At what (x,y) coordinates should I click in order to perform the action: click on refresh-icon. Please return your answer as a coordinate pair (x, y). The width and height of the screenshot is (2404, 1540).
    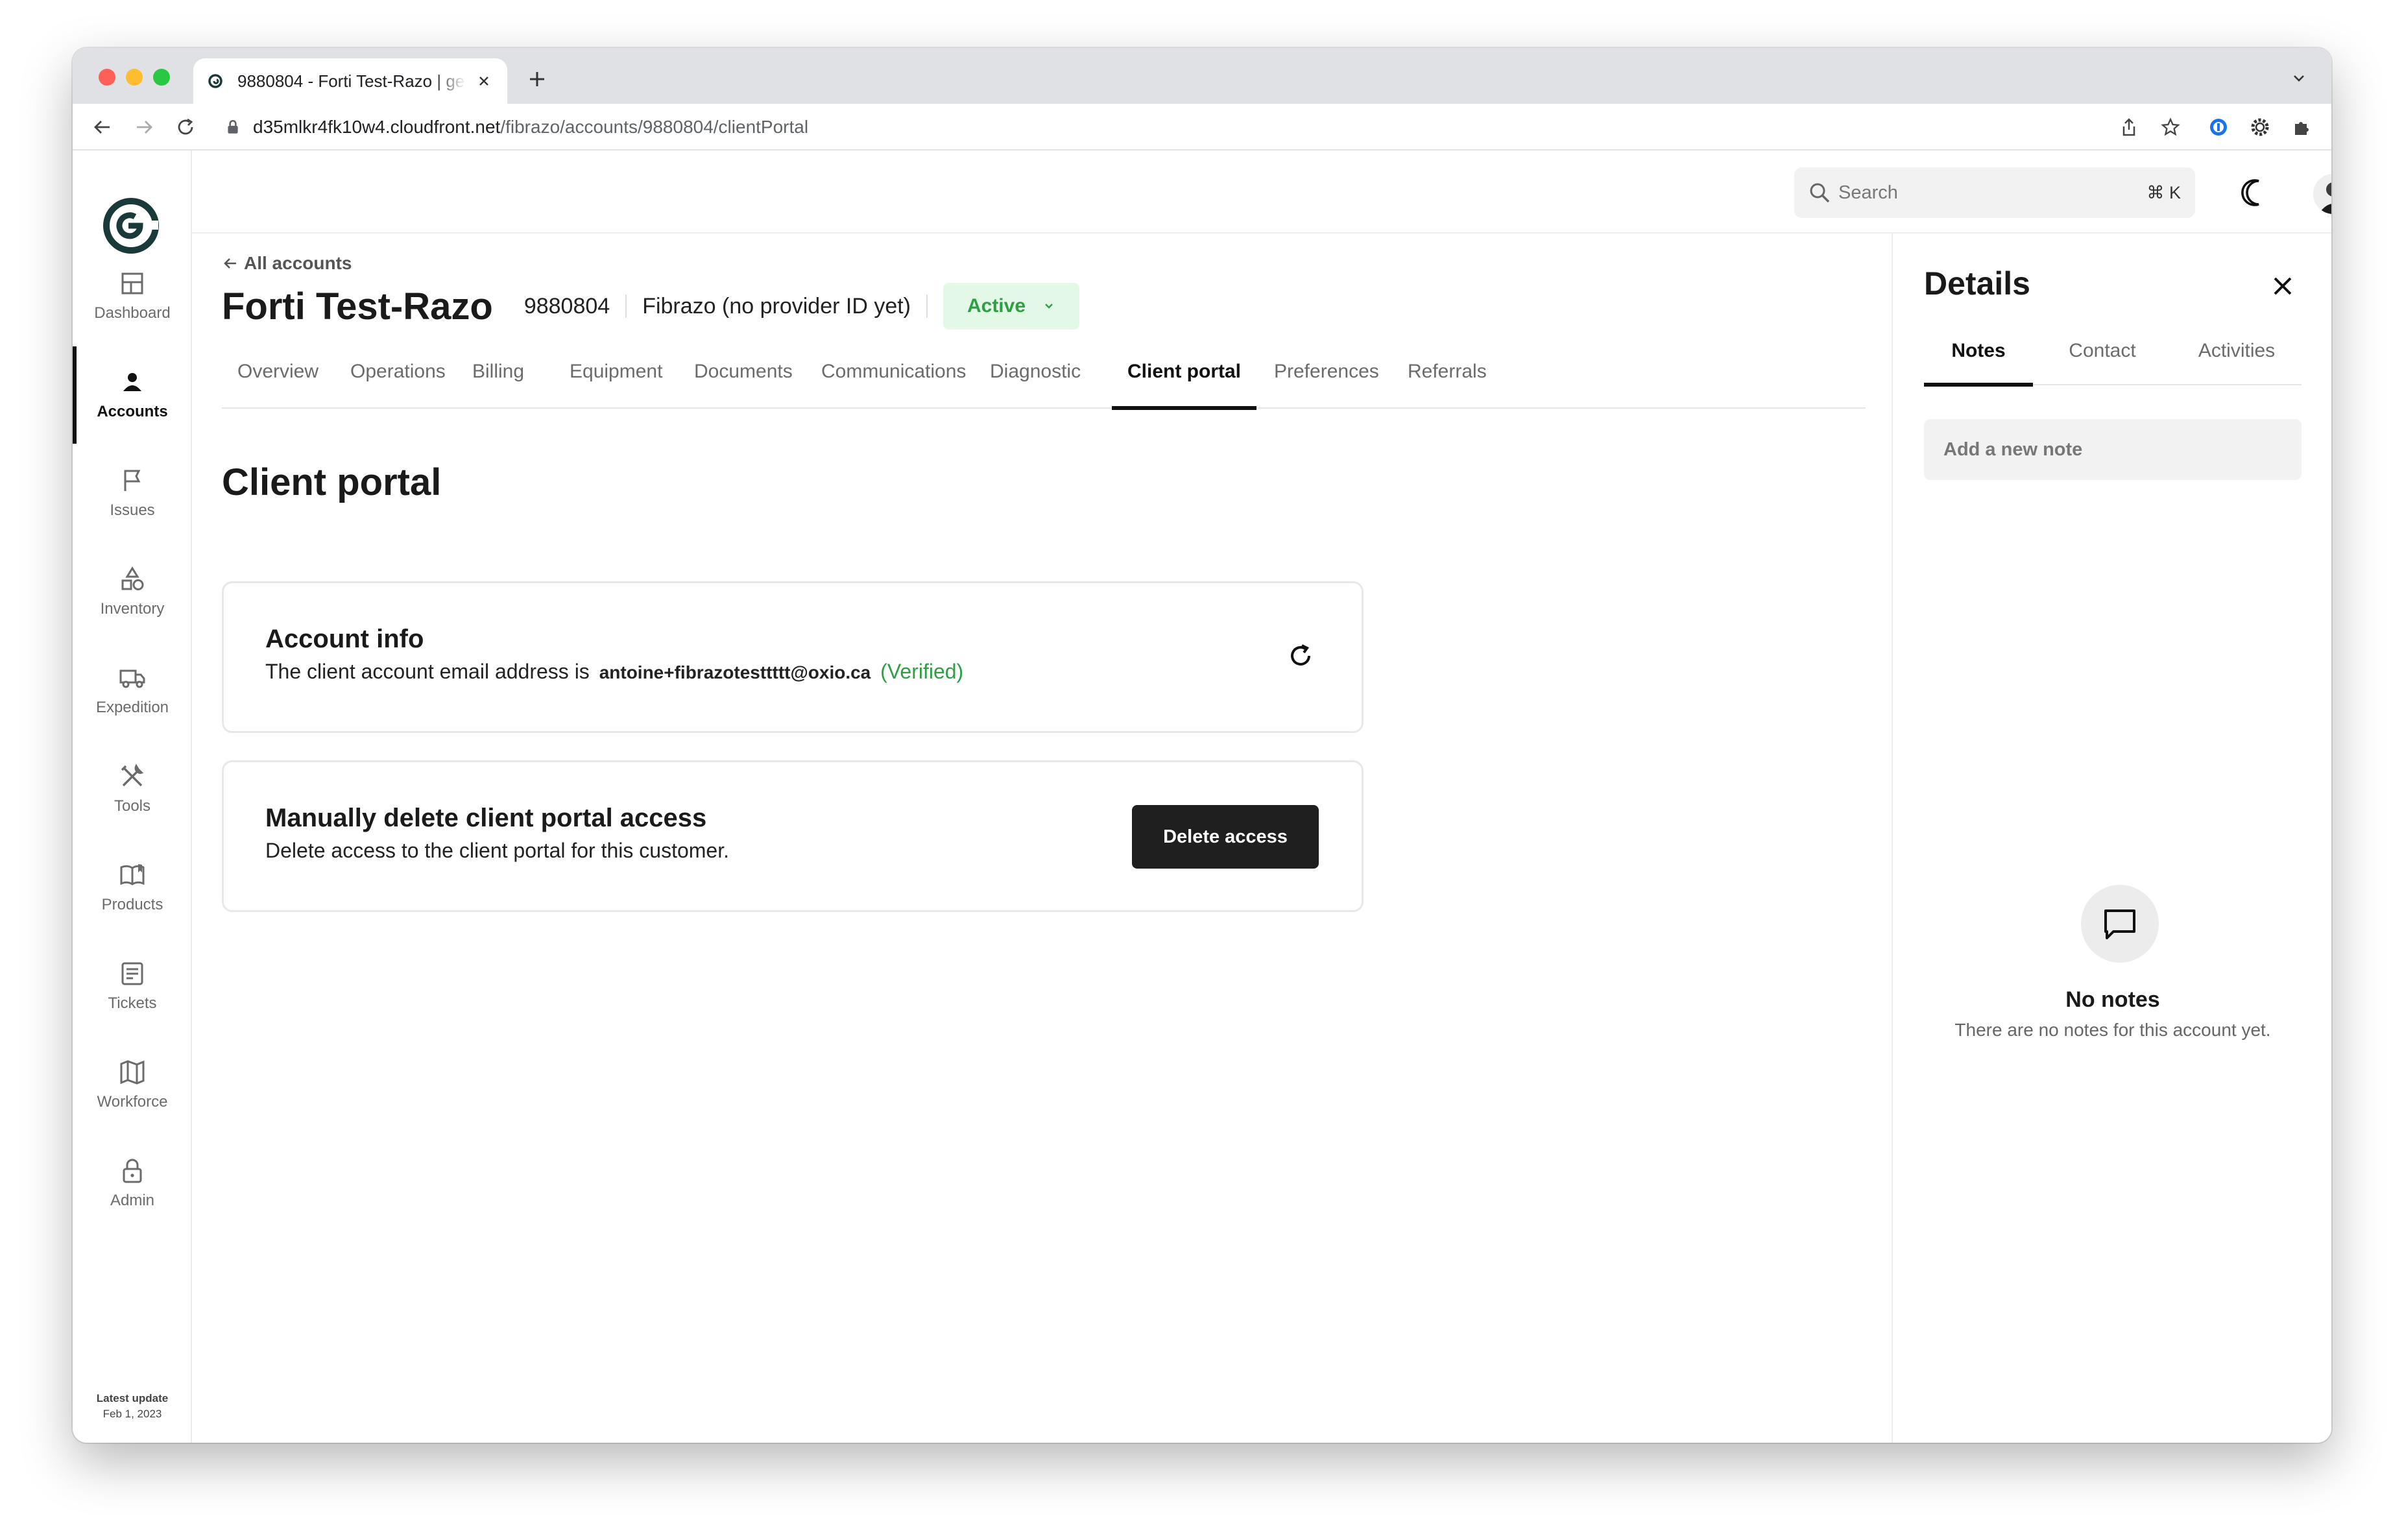
    Looking at the image, I should click on (1300, 655).